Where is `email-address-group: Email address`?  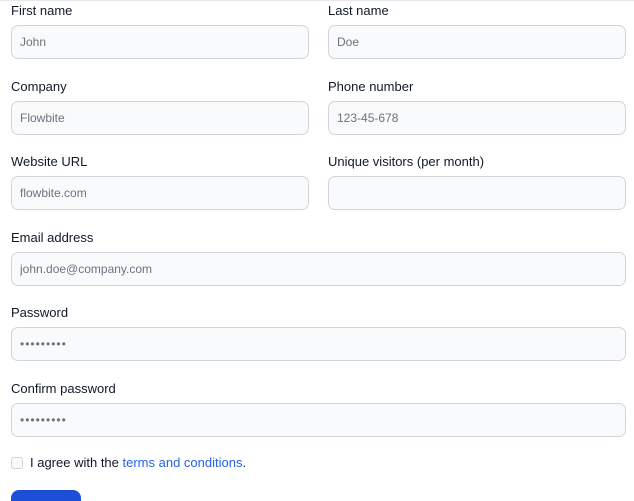
email-address-group: Email address is located at coordinates (318, 258).